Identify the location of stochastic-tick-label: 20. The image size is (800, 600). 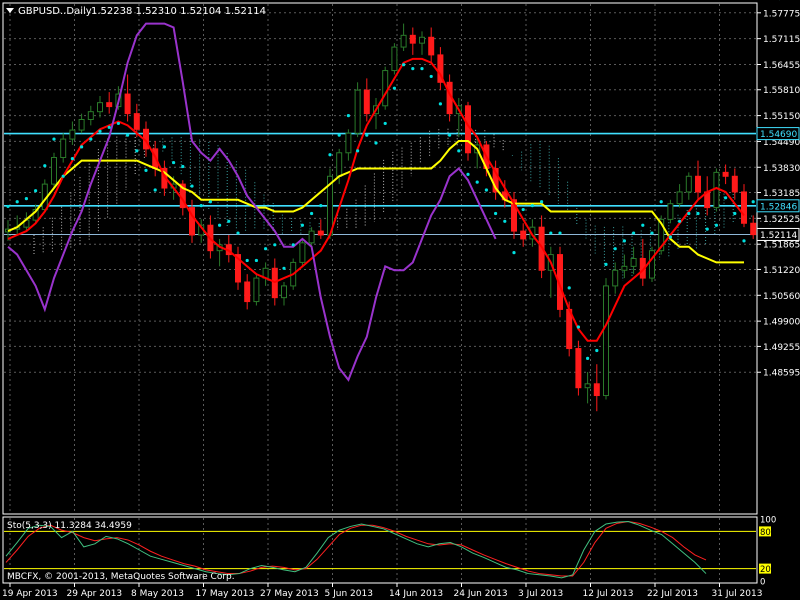
(765, 570).